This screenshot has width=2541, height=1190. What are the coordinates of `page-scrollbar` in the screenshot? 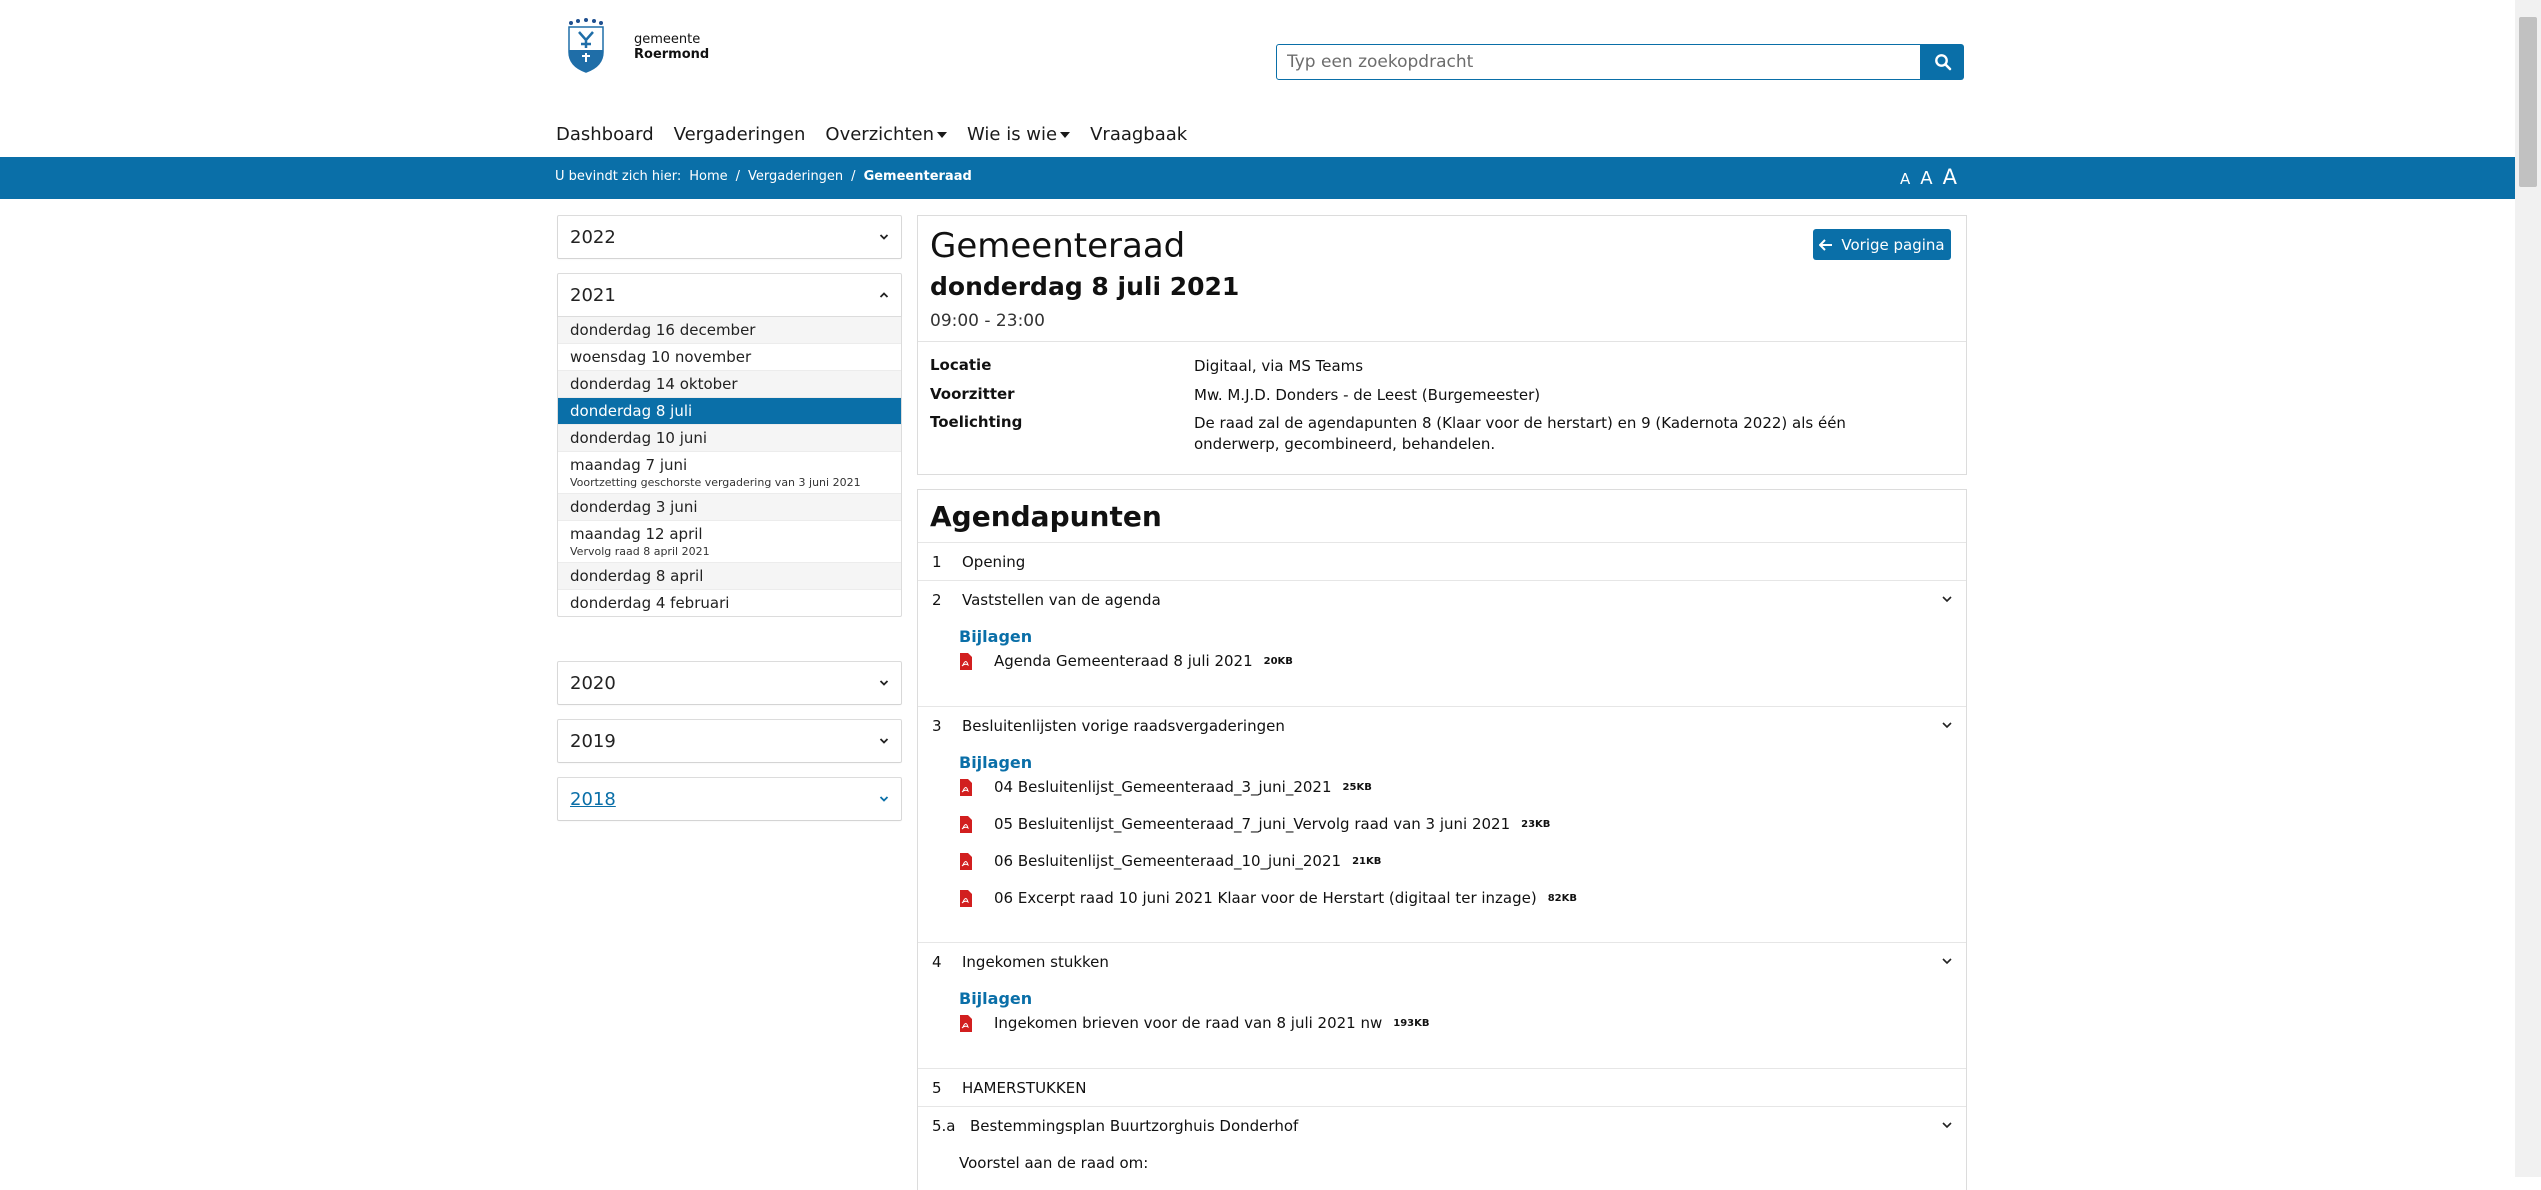 It's located at (2528, 588).